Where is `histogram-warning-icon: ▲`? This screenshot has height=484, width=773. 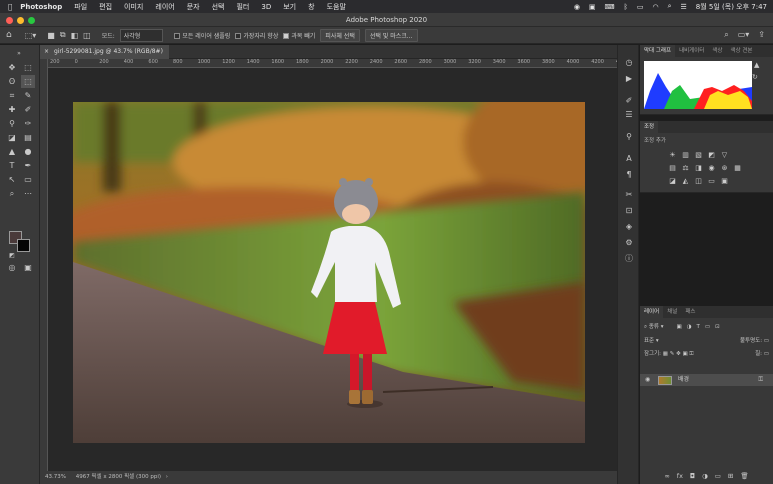 histogram-warning-icon: ▲ is located at coordinates (756, 65).